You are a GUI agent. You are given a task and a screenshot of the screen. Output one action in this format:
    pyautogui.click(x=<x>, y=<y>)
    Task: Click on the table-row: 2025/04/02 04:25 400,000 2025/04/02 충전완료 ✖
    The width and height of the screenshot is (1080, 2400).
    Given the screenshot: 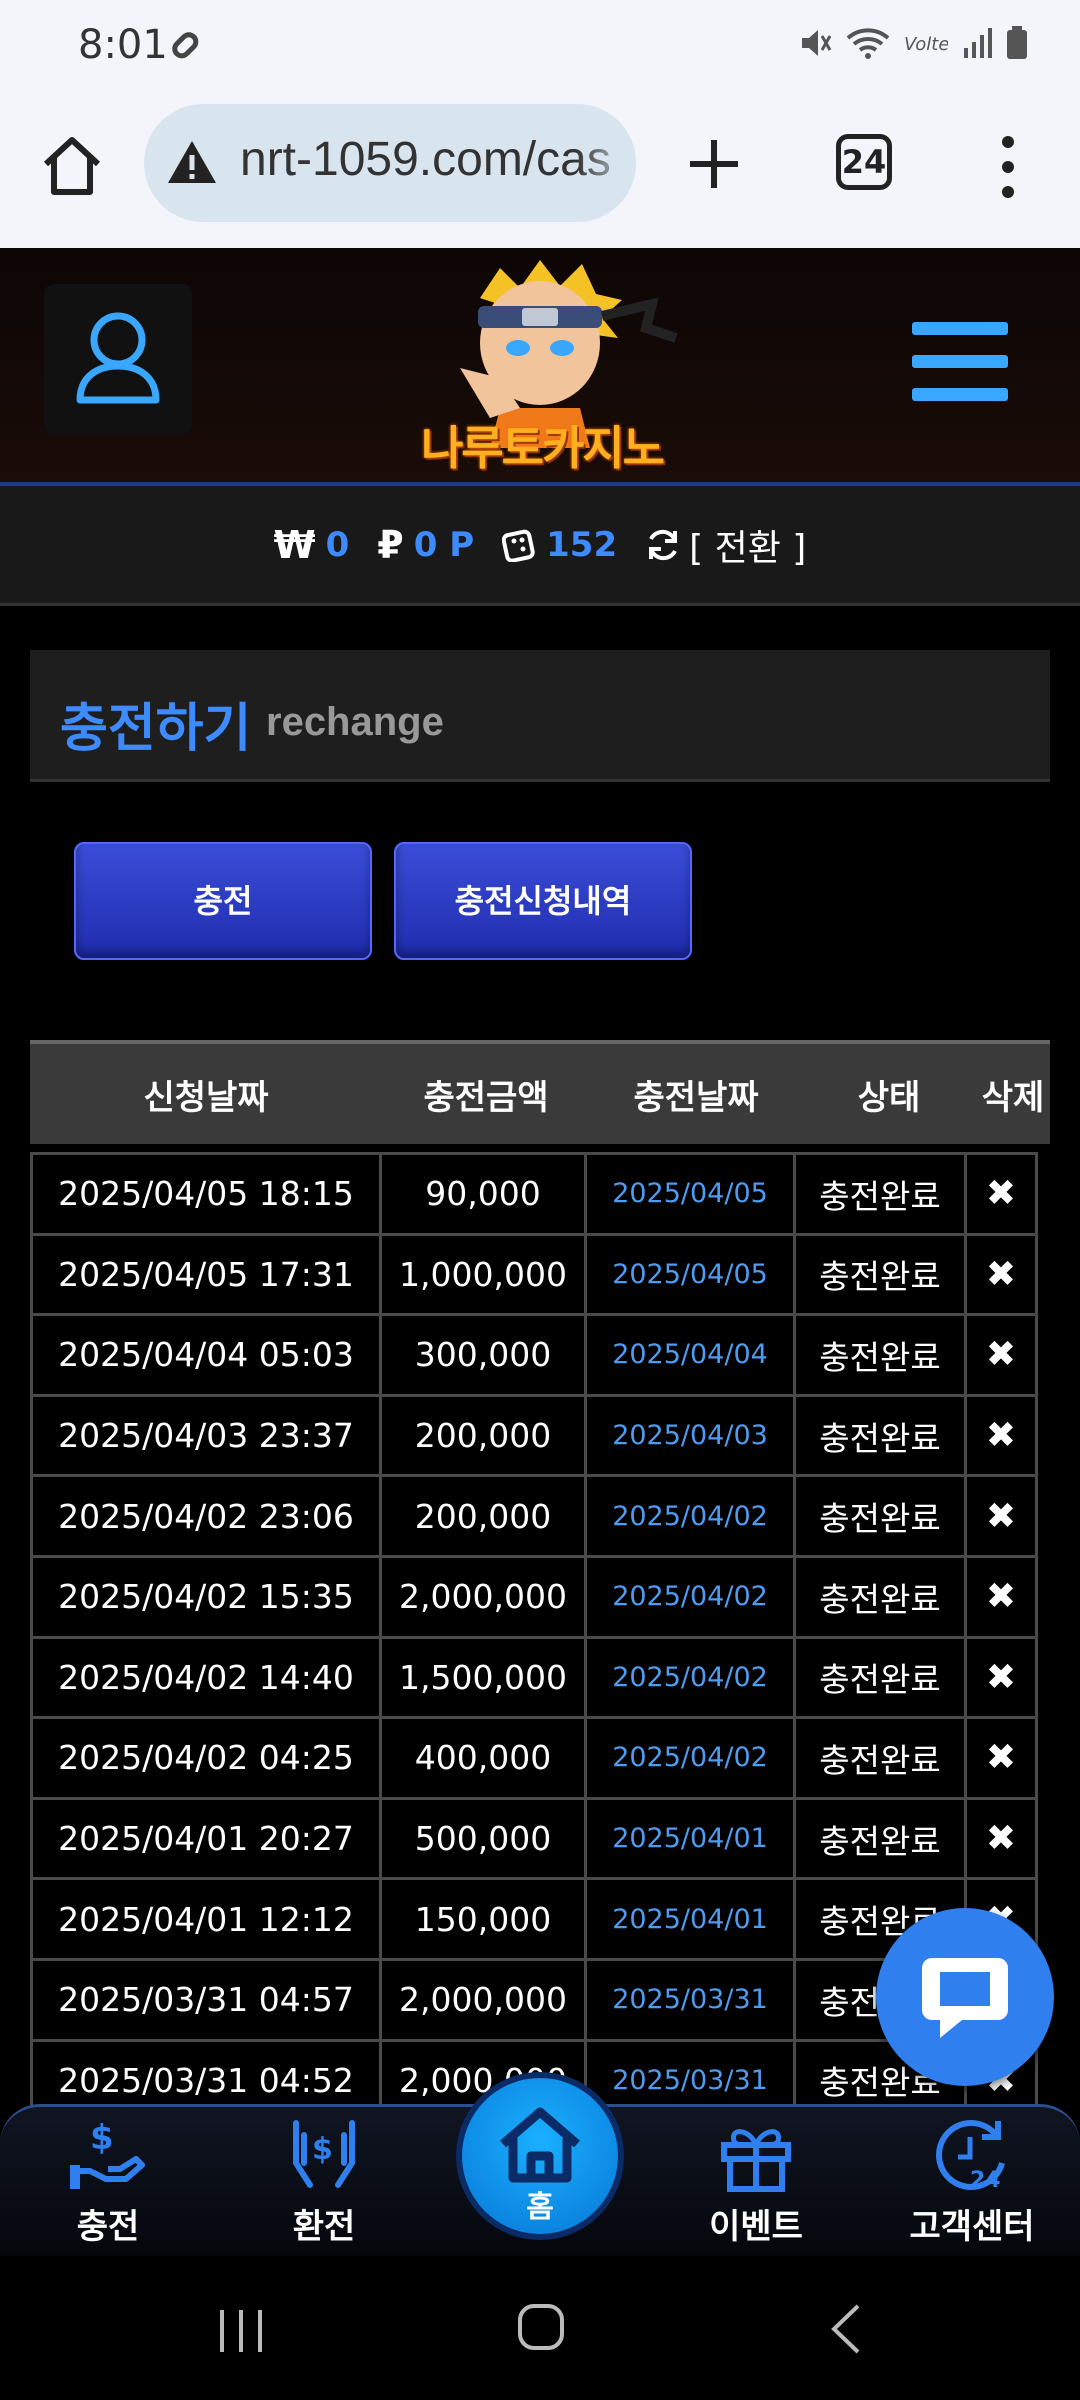 What is the action you would take?
    pyautogui.click(x=540, y=1758)
    